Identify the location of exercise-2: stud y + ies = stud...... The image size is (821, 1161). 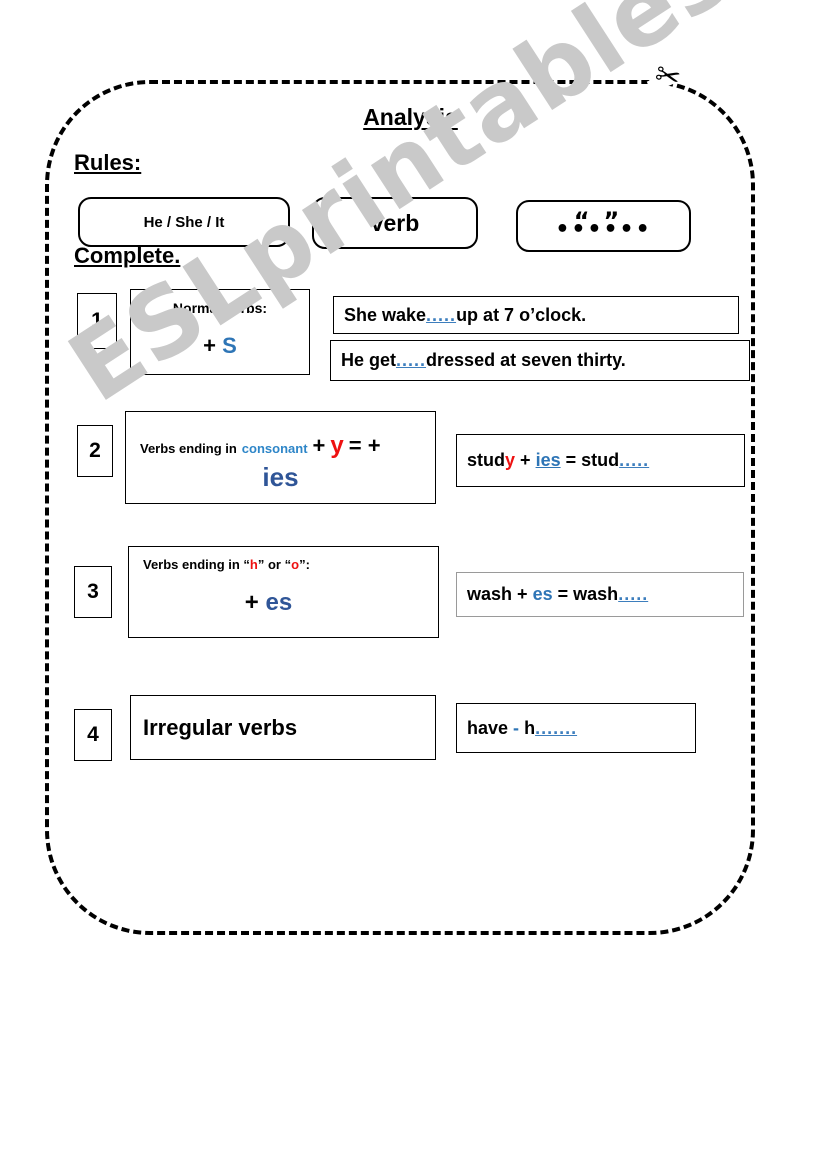
(600, 460).